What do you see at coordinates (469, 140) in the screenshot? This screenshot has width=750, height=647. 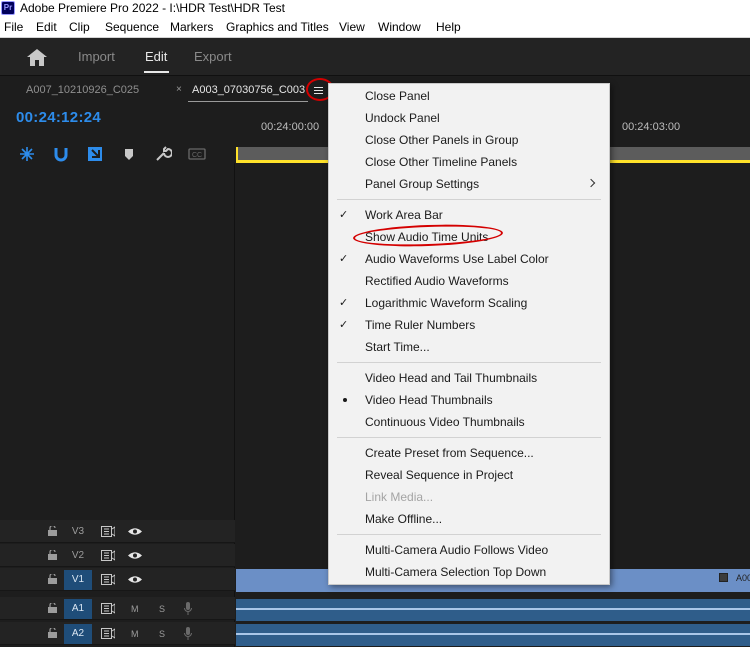 I see `menu-item-close-other-panels-in-group: Close Other Panels in Group` at bounding box center [469, 140].